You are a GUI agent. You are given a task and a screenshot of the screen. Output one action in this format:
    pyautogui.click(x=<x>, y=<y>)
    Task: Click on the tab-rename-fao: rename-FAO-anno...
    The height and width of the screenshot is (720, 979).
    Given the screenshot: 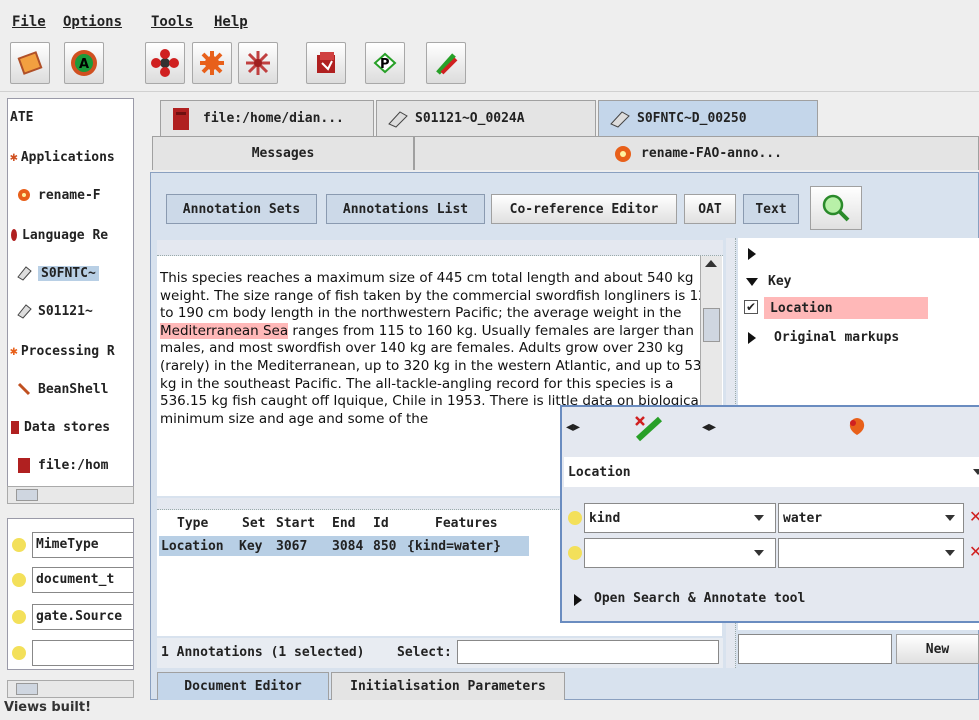 What is the action you would take?
    pyautogui.click(x=696, y=153)
    